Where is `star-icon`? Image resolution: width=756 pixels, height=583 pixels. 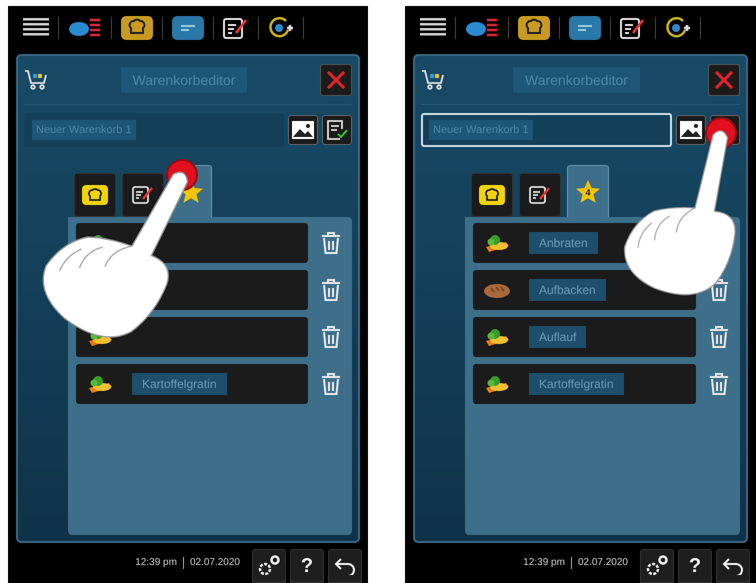 star-icon is located at coordinates (588, 191).